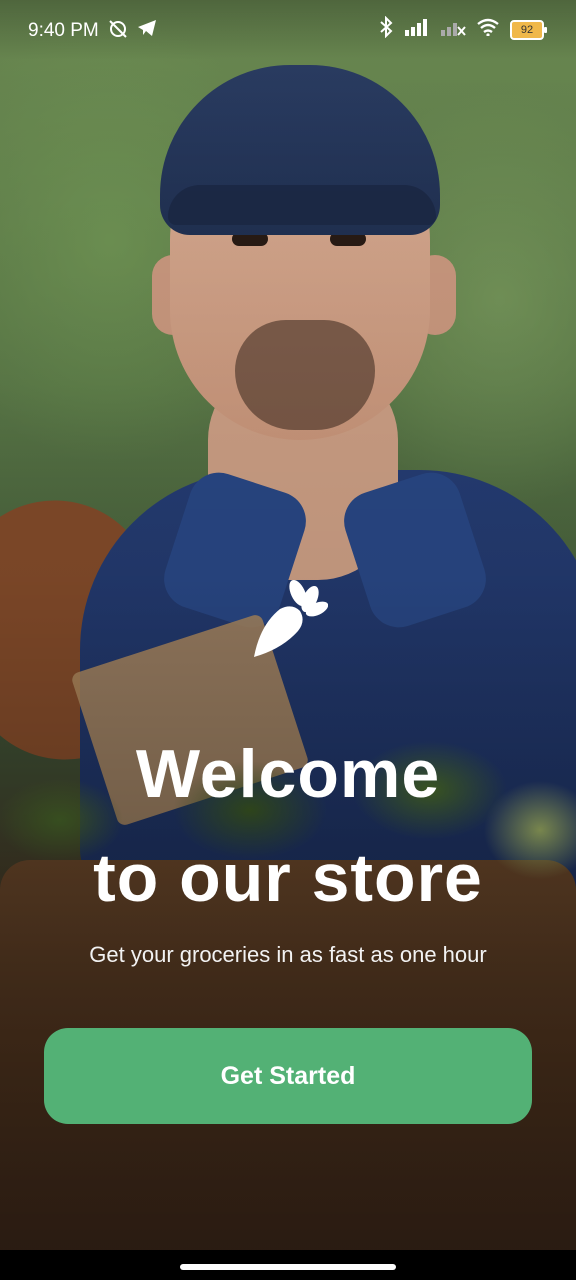  Describe the element at coordinates (288, 1076) in the screenshot. I see `get-started-button: Get Started` at that location.